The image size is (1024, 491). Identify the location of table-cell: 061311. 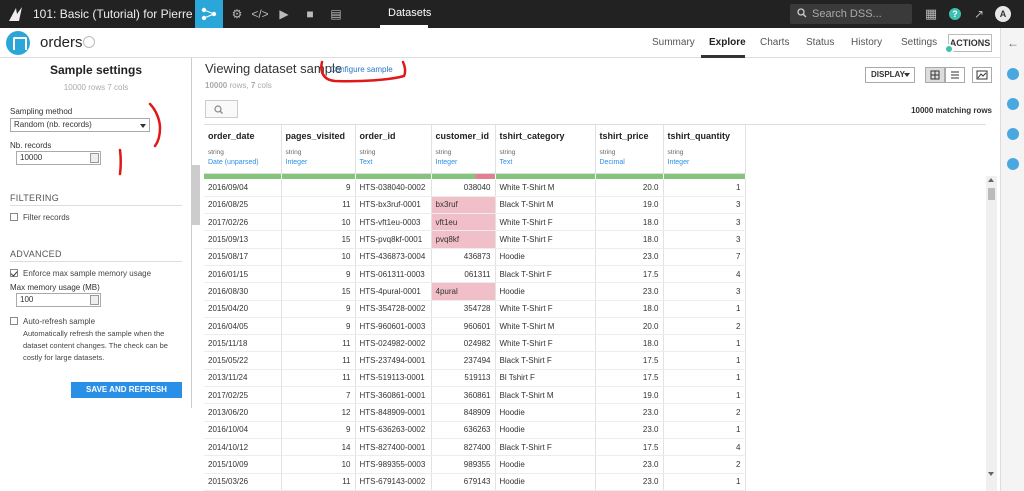
(463, 274).